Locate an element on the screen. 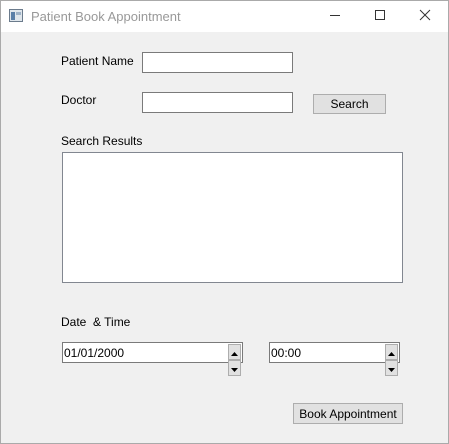 The width and height of the screenshot is (449, 444). date-value: 01/01/2000 is located at coordinates (94, 353).